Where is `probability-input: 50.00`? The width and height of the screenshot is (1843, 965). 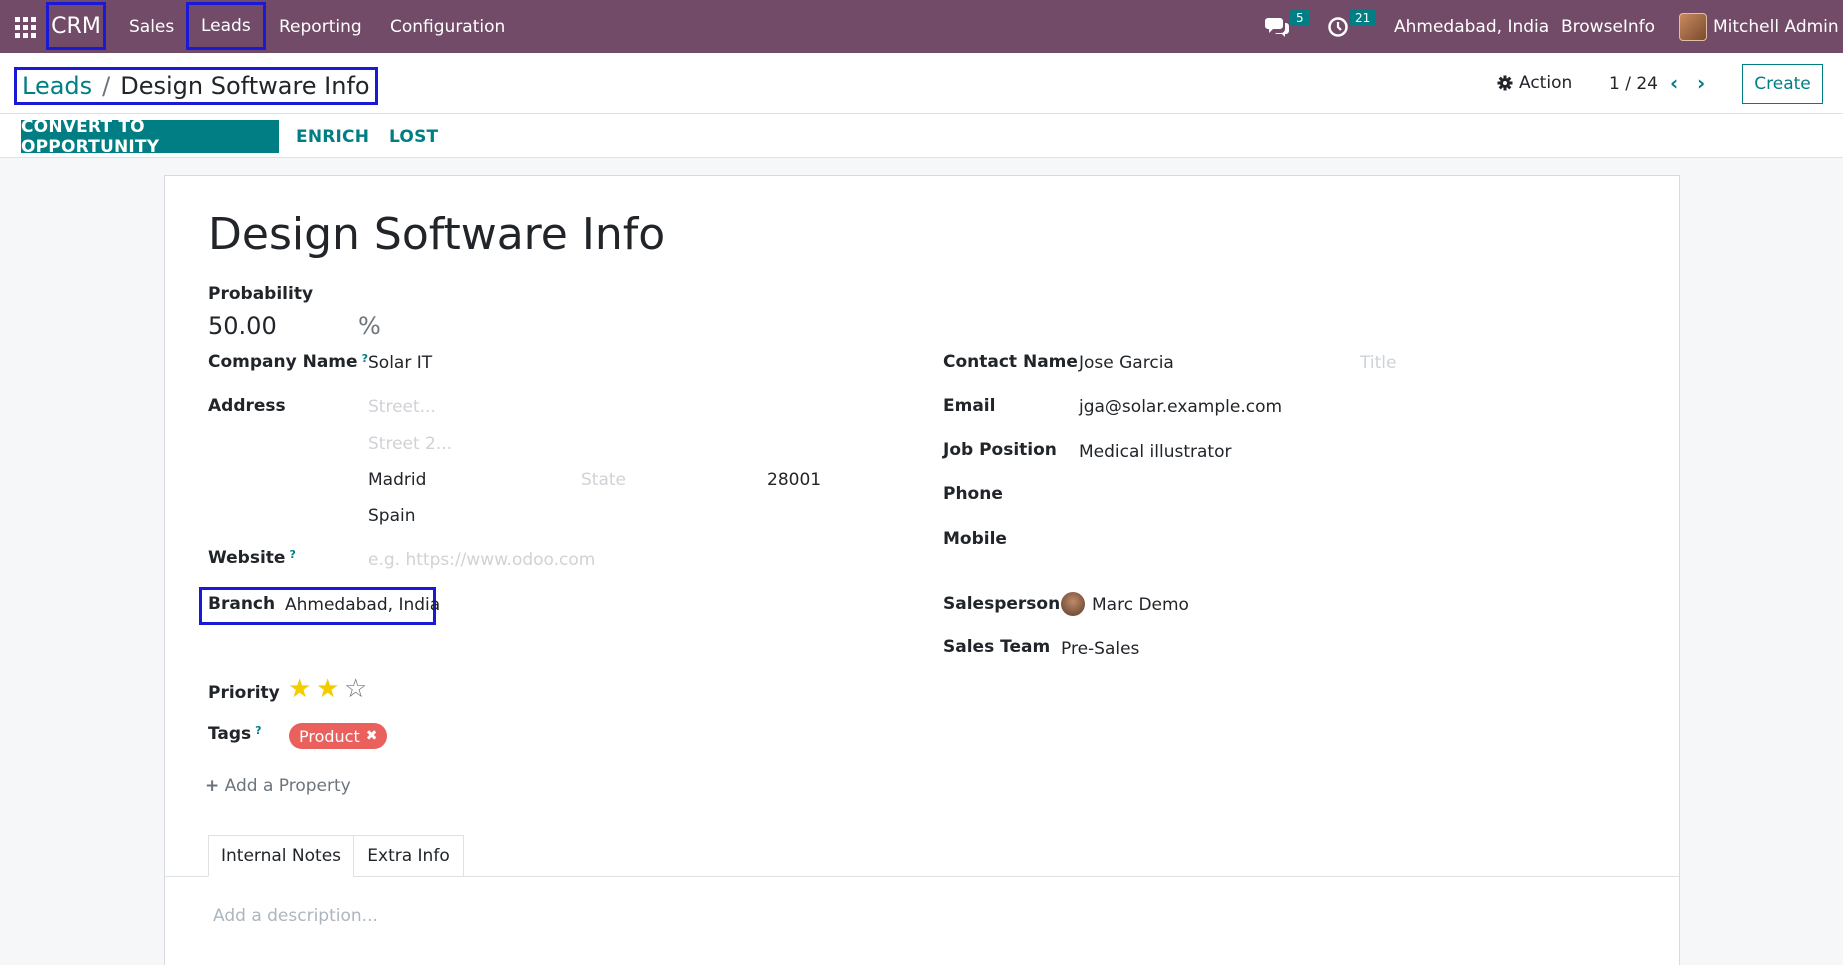
probability-input: 50.00 is located at coordinates (242, 326).